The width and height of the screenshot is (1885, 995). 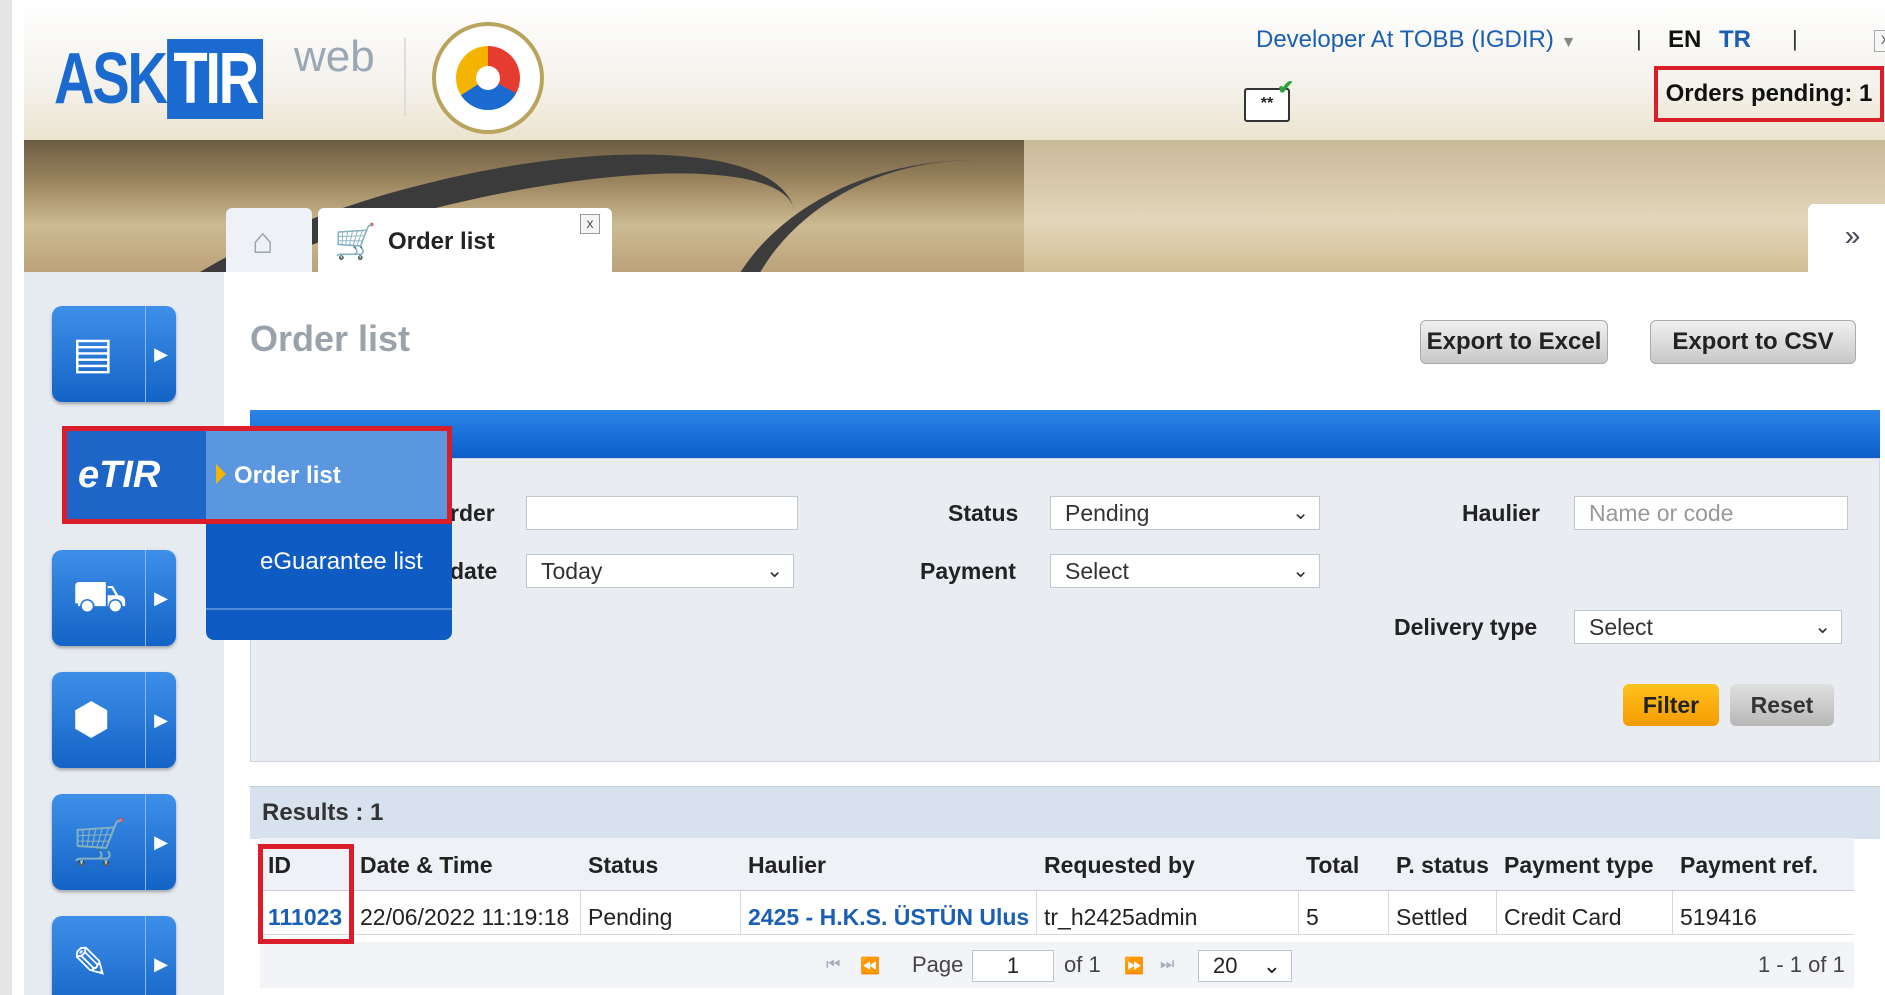 What do you see at coordinates (474, 571) in the screenshot?
I see `date-label: date` at bounding box center [474, 571].